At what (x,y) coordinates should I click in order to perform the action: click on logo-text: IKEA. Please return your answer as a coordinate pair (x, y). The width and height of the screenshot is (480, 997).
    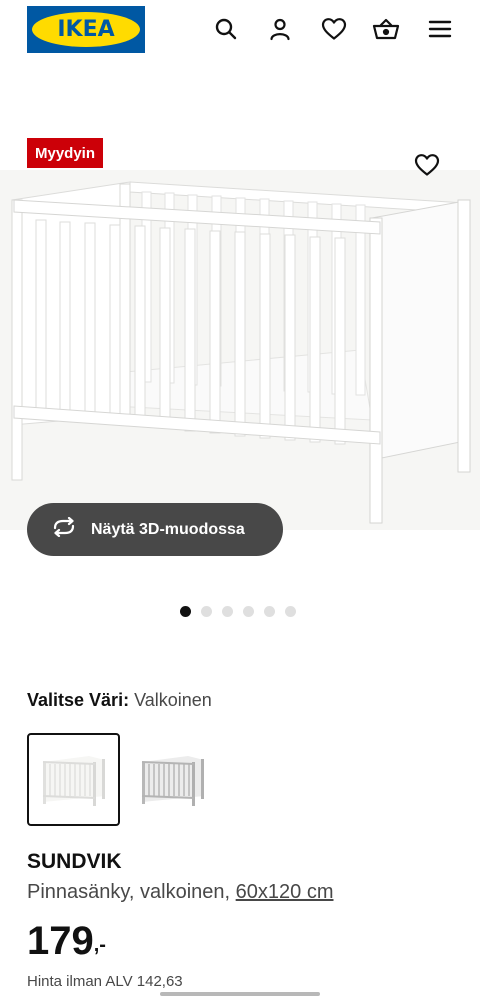
    Looking at the image, I should click on (86, 29).